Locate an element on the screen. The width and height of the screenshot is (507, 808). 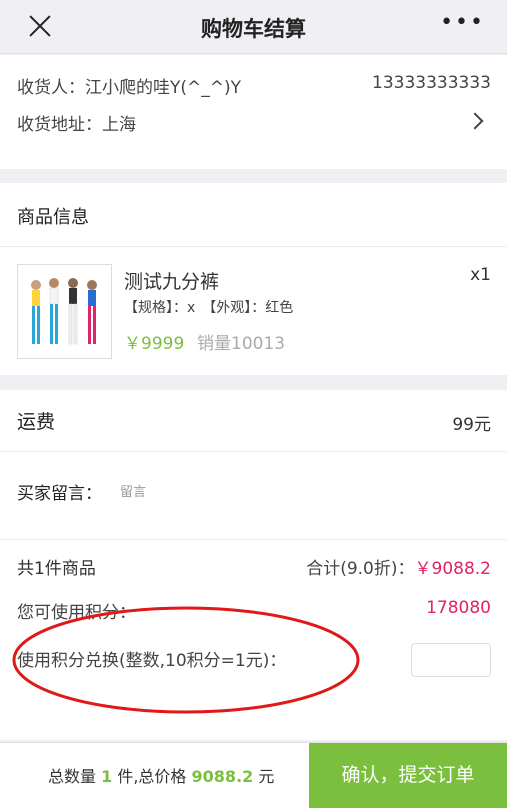
product-name: 测试九分裤 is located at coordinates (172, 282).